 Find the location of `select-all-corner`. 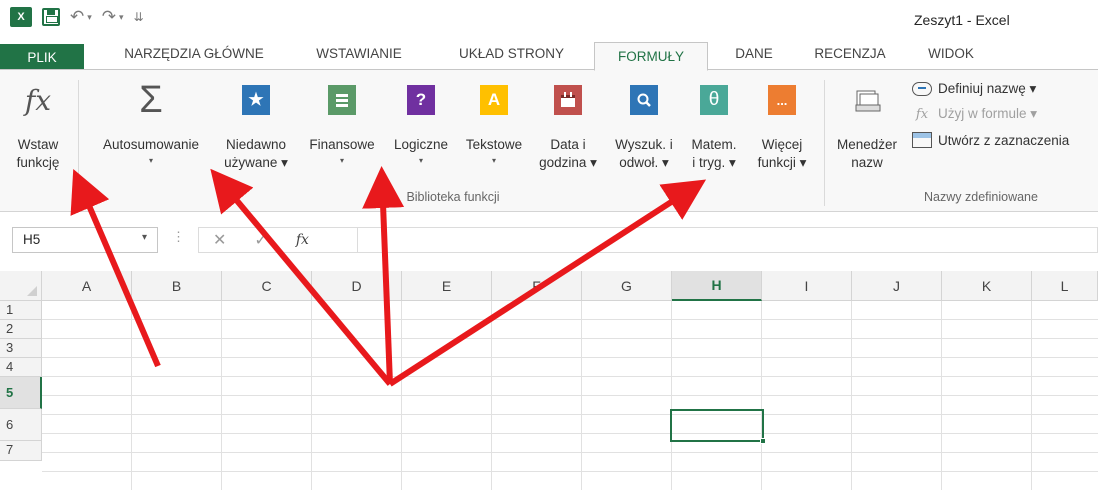

select-all-corner is located at coordinates (21, 286).